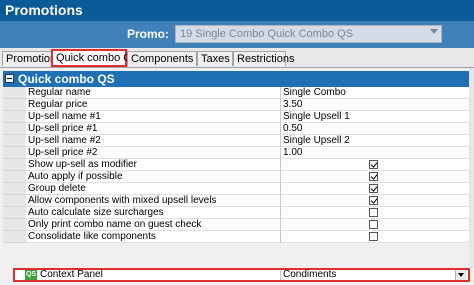 The width and height of the screenshot is (474, 285). Describe the element at coordinates (153, 165) in the screenshot. I see `property-name: Show up-sell as modifier` at that location.